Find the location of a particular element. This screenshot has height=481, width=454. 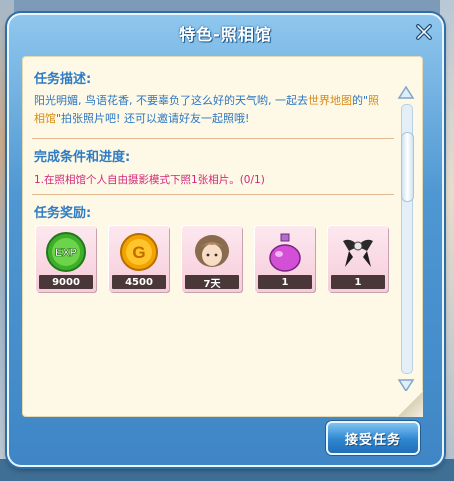

hairstyle-icon is located at coordinates (212, 252).